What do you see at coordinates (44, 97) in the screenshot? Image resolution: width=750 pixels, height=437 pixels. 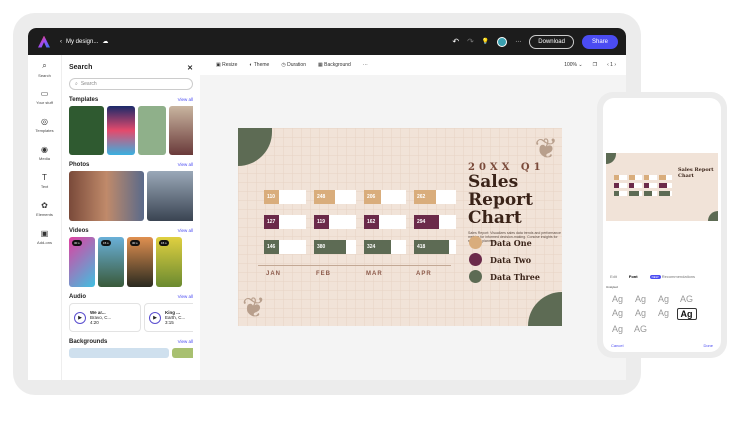 I see `rail-item-your-stuff: ▭ Your stuff` at bounding box center [44, 97].